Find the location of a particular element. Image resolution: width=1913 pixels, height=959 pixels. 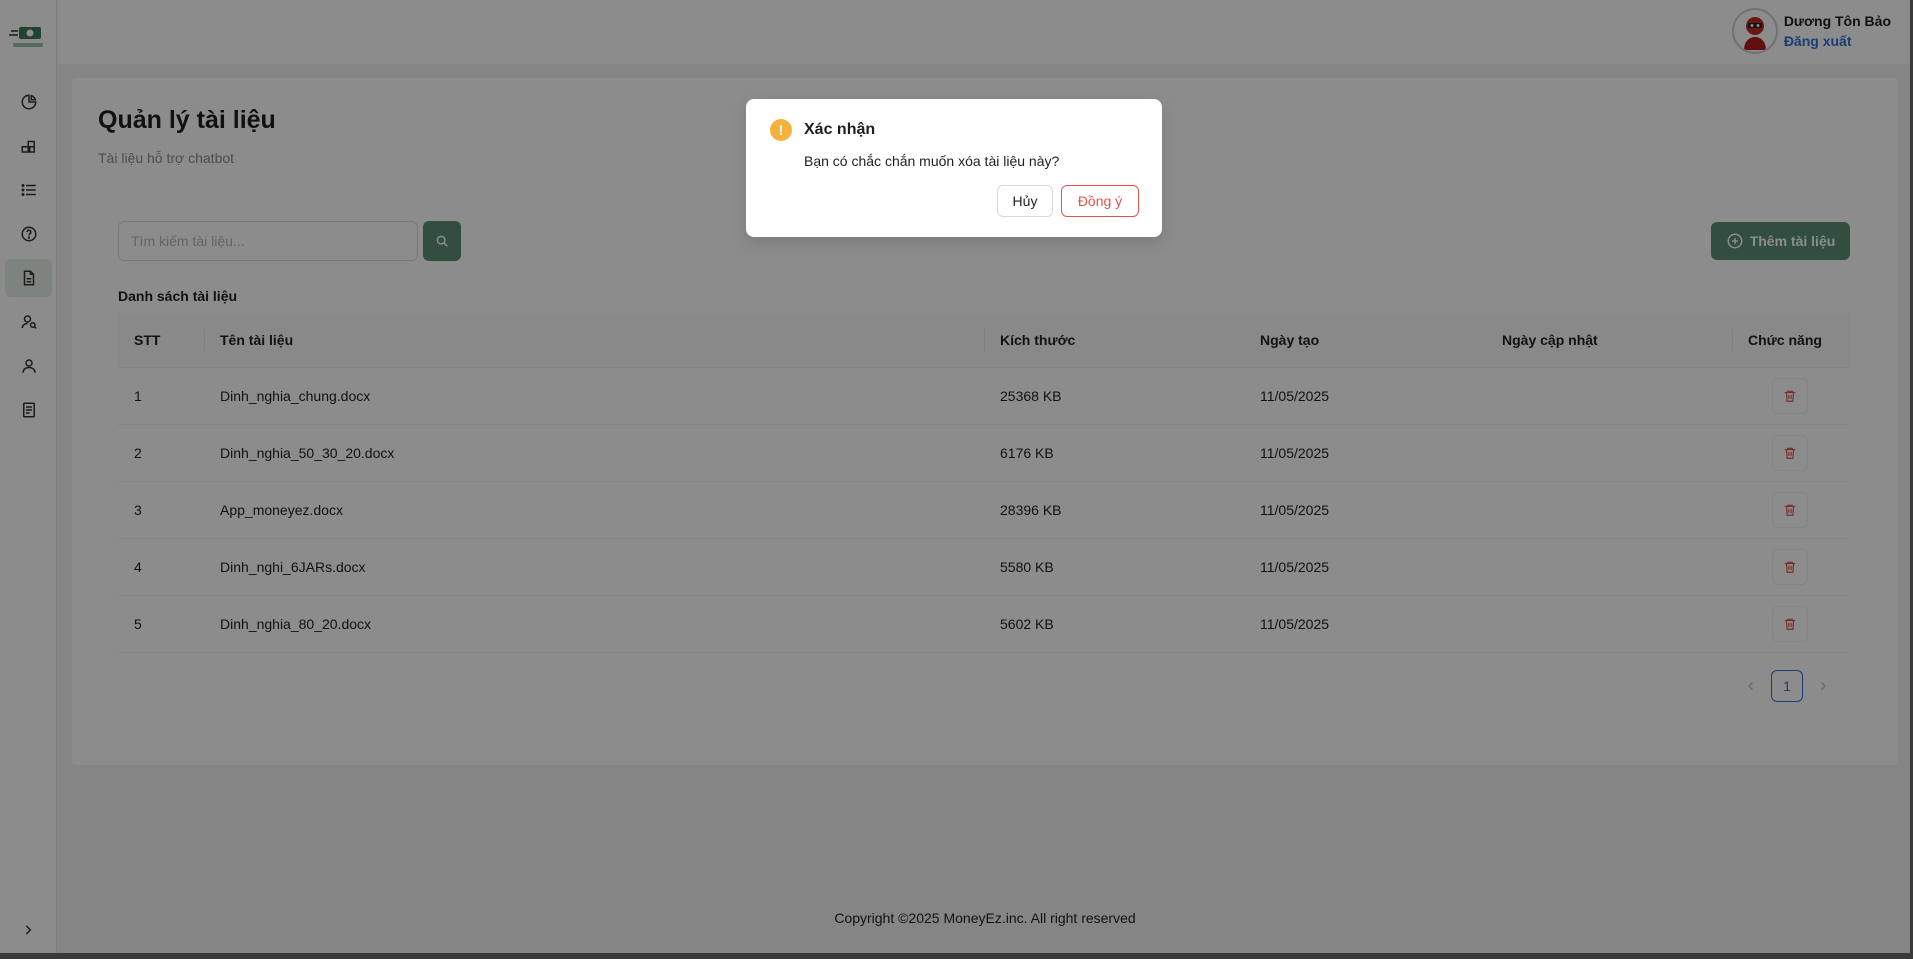

dialog-title: Xác nhận is located at coordinates (840, 129).